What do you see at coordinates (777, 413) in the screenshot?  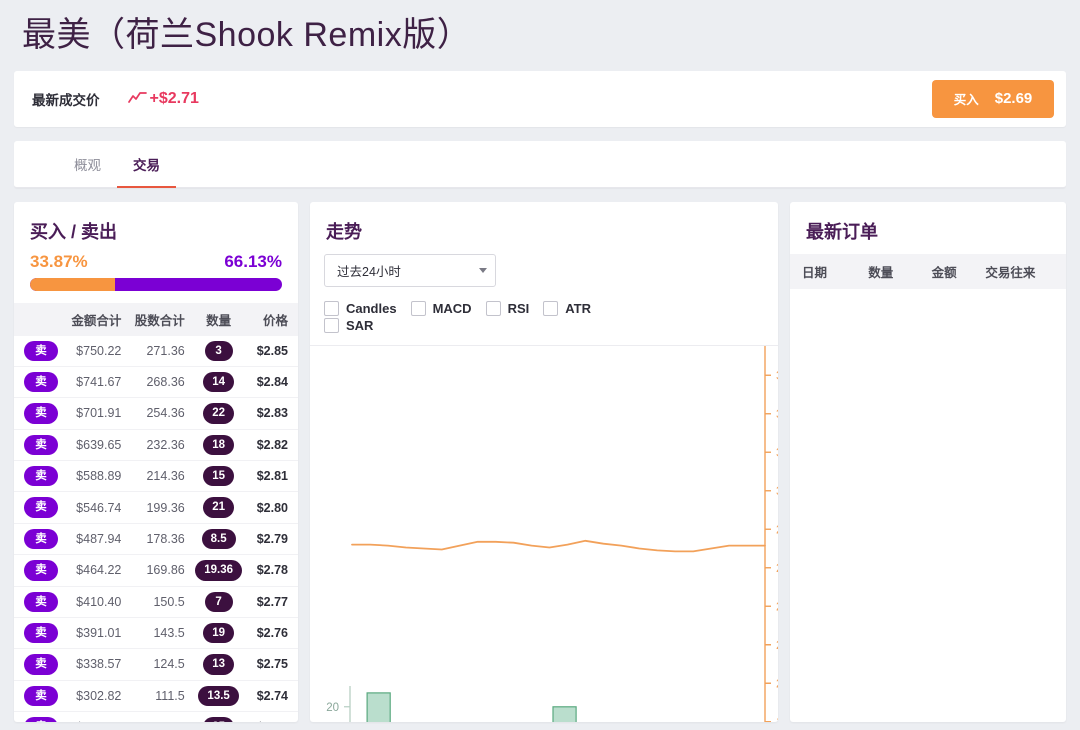 I see `y-axis-tick-label: 3.4` at bounding box center [777, 413].